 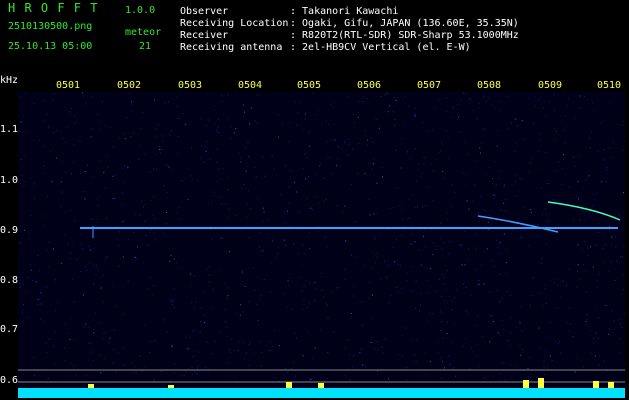 I want to click on freq-tick-0-7: 0.7, so click(x=9, y=329).